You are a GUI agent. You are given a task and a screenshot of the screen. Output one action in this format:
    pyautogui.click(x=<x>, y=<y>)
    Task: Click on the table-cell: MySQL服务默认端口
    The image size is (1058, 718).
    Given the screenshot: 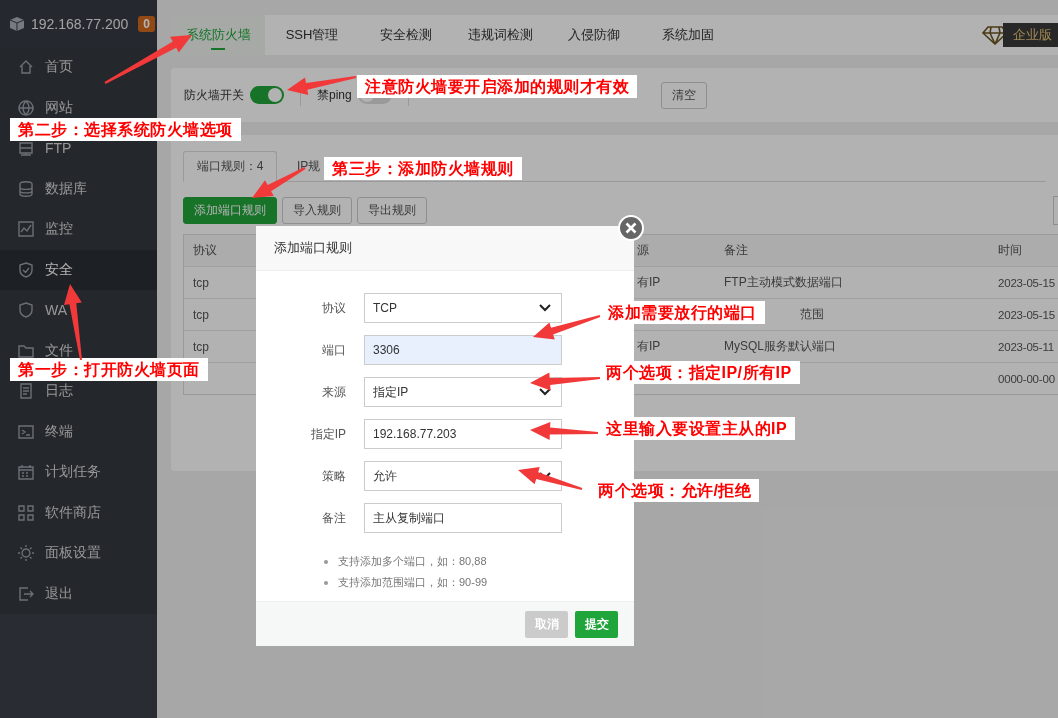 What is the action you would take?
    pyautogui.click(x=780, y=346)
    